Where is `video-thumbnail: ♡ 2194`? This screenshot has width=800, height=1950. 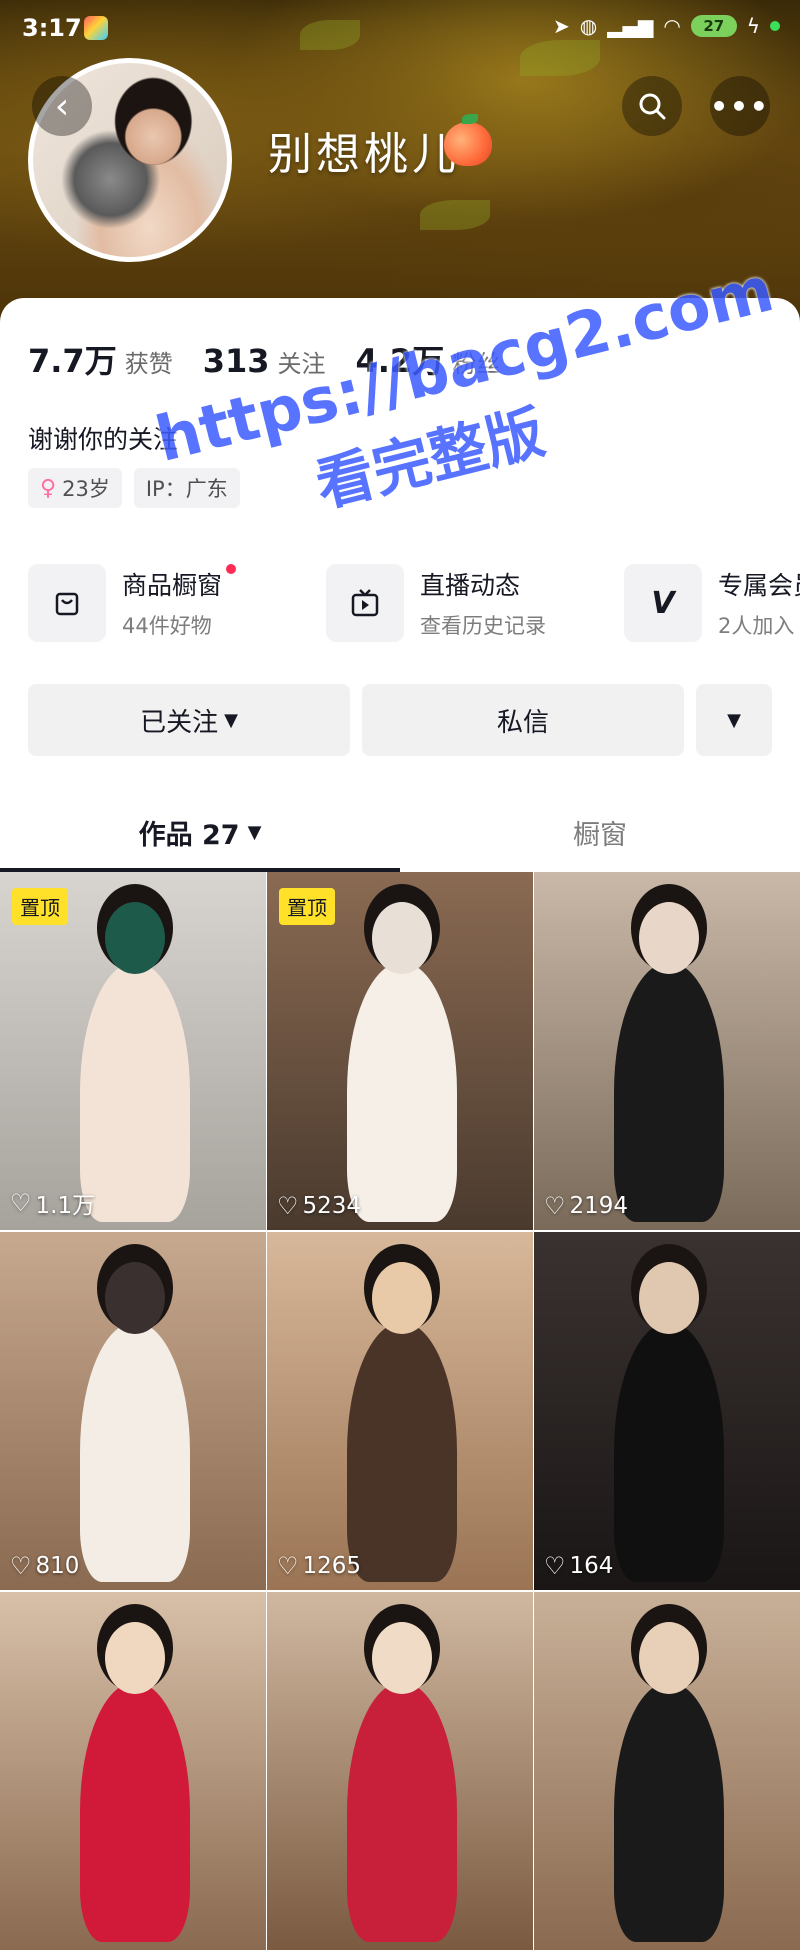
video-thumbnail: ♡ 2194 is located at coordinates (667, 1051).